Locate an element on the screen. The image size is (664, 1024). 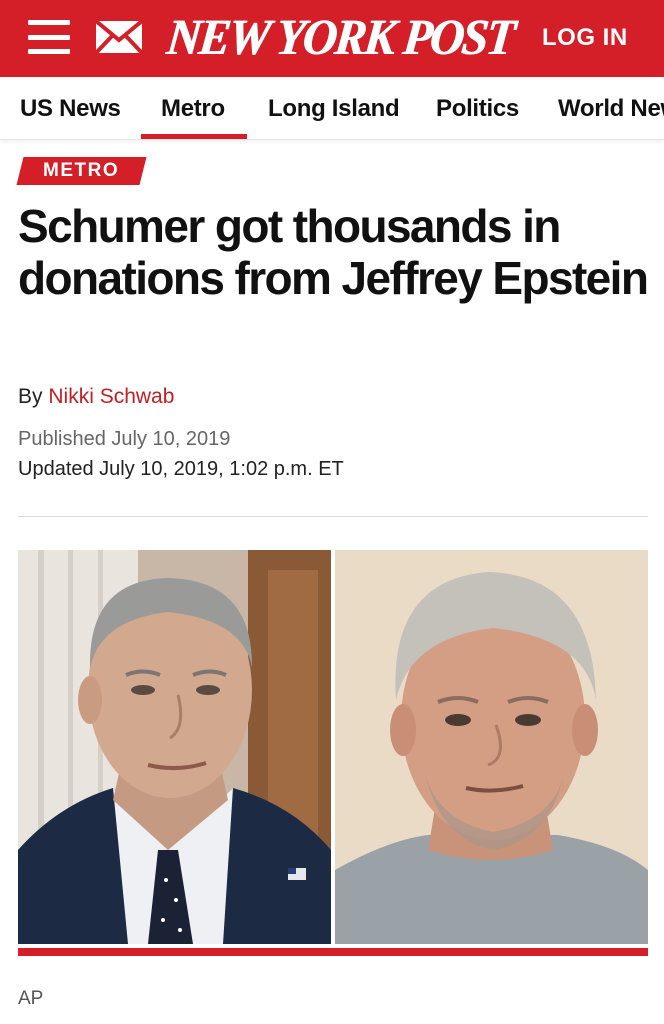
section-label-text: METRO is located at coordinates (81, 170).